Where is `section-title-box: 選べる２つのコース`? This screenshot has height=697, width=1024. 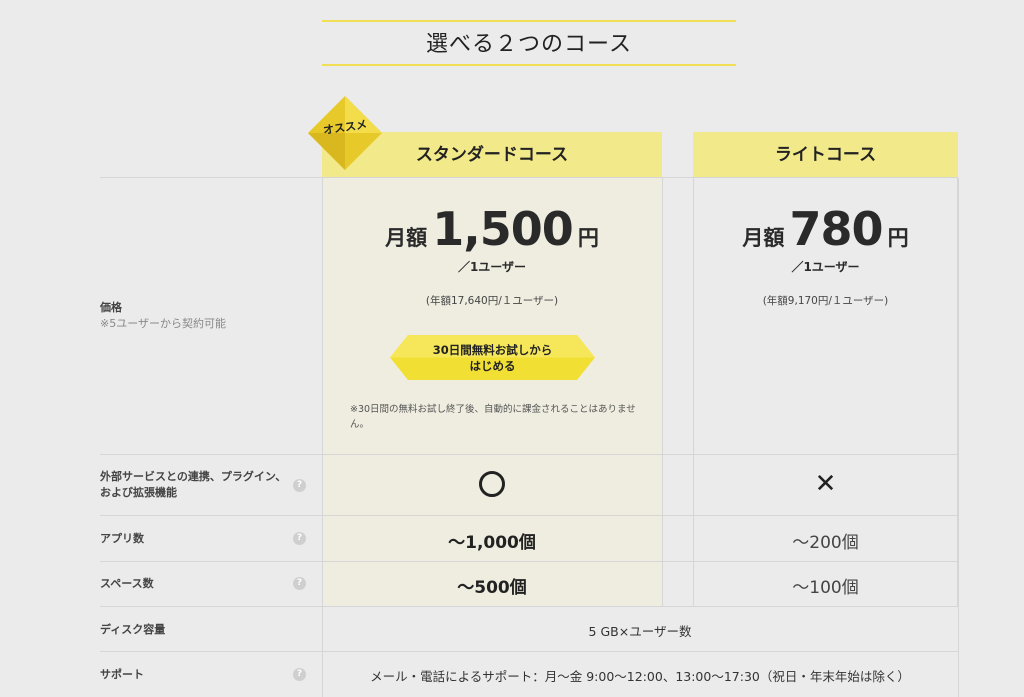 section-title-box: 選べる２つのコース is located at coordinates (529, 43).